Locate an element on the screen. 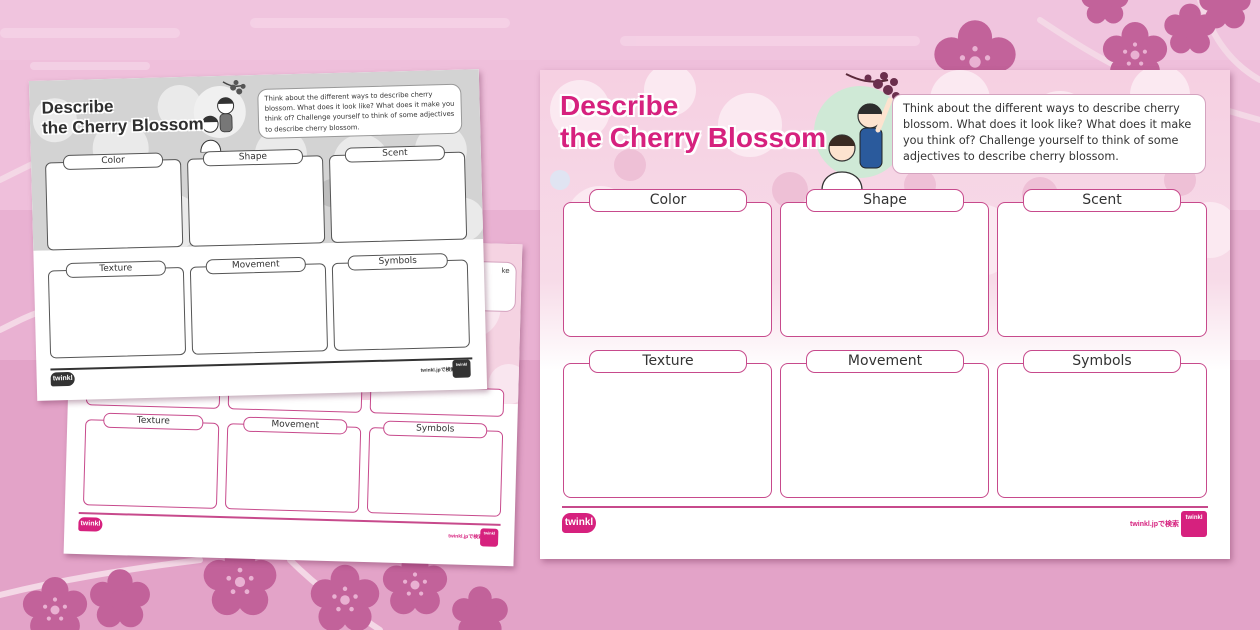 The height and width of the screenshot is (630, 1260). title-line-2: the Cherry Blossom is located at coordinates (693, 138).